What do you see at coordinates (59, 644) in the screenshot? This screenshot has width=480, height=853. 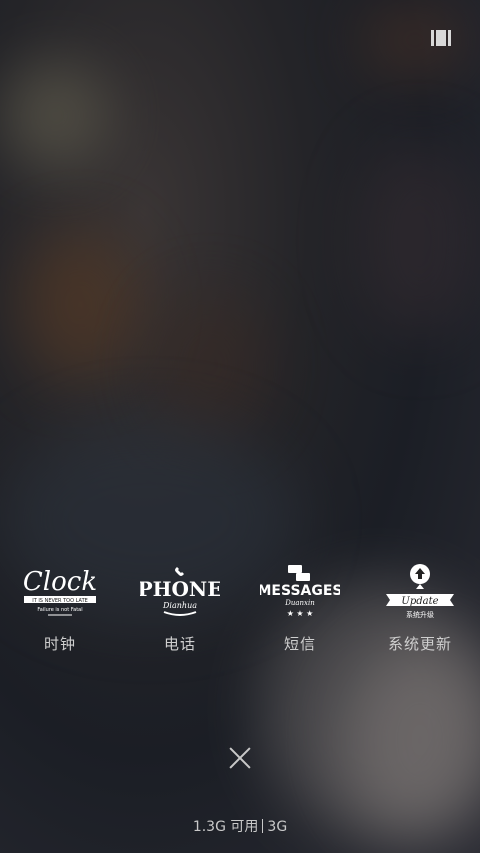 I see `app-label-clock: 时钟` at bounding box center [59, 644].